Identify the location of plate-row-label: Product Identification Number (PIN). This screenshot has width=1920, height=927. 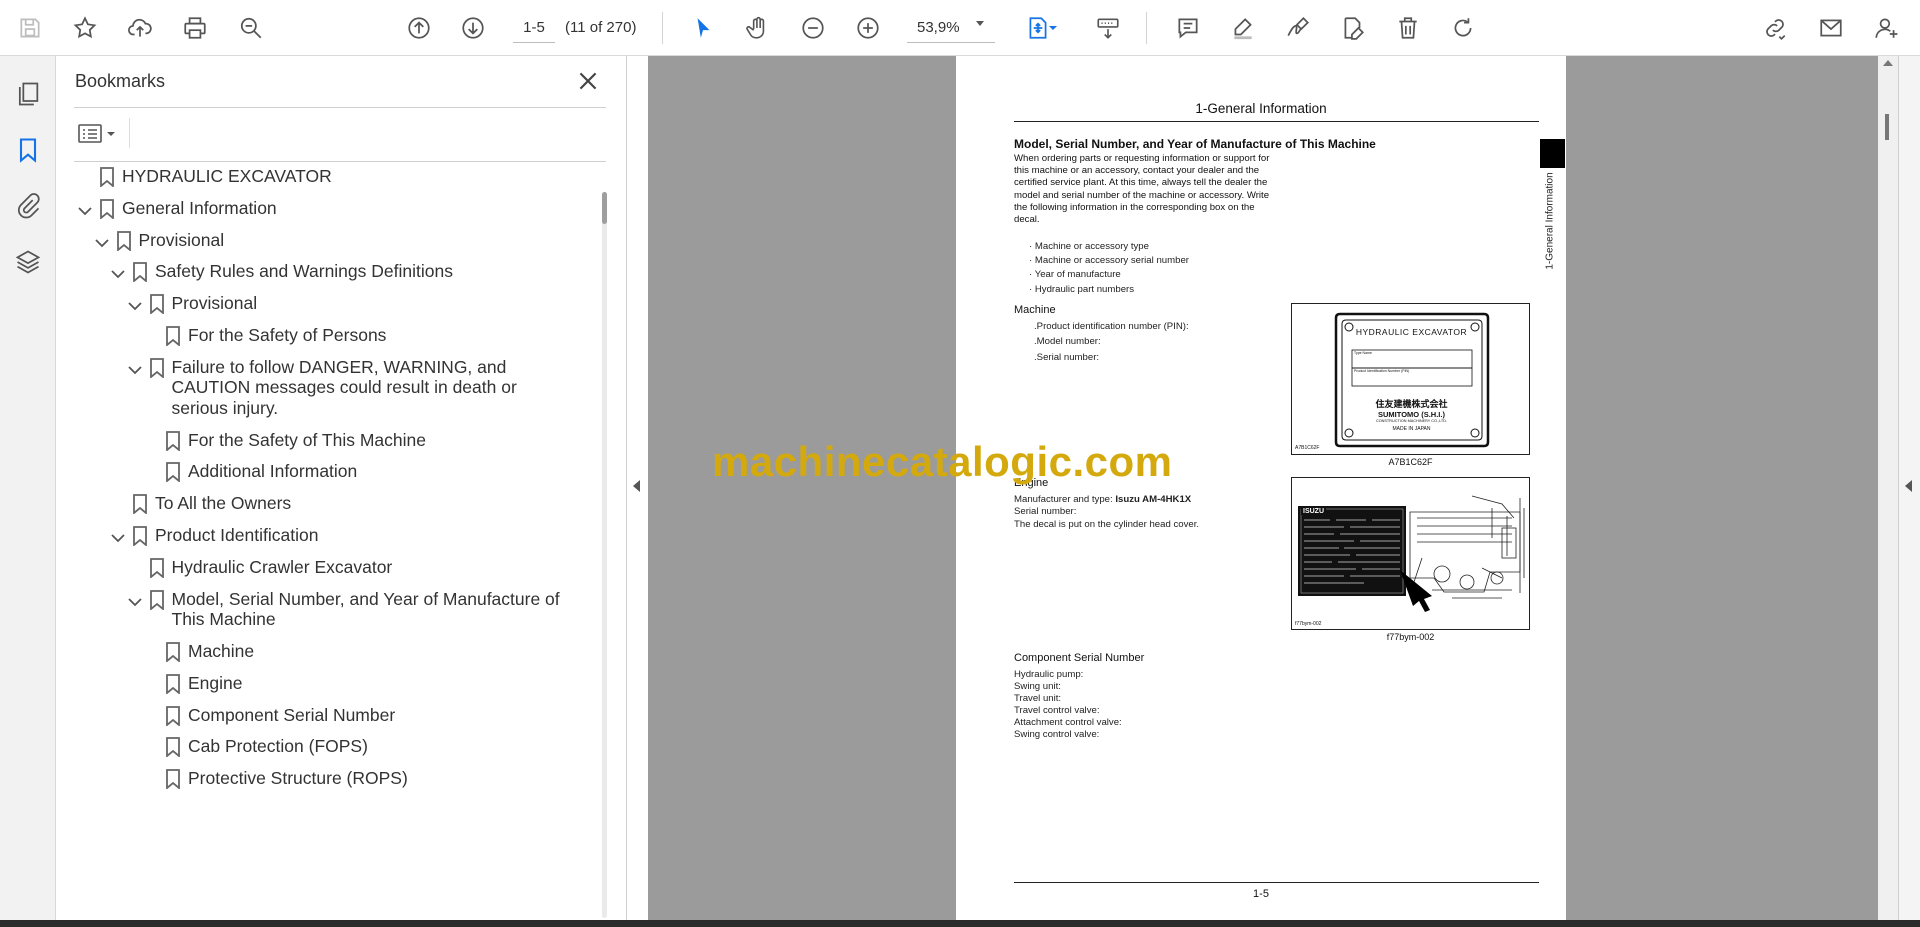
(1382, 371).